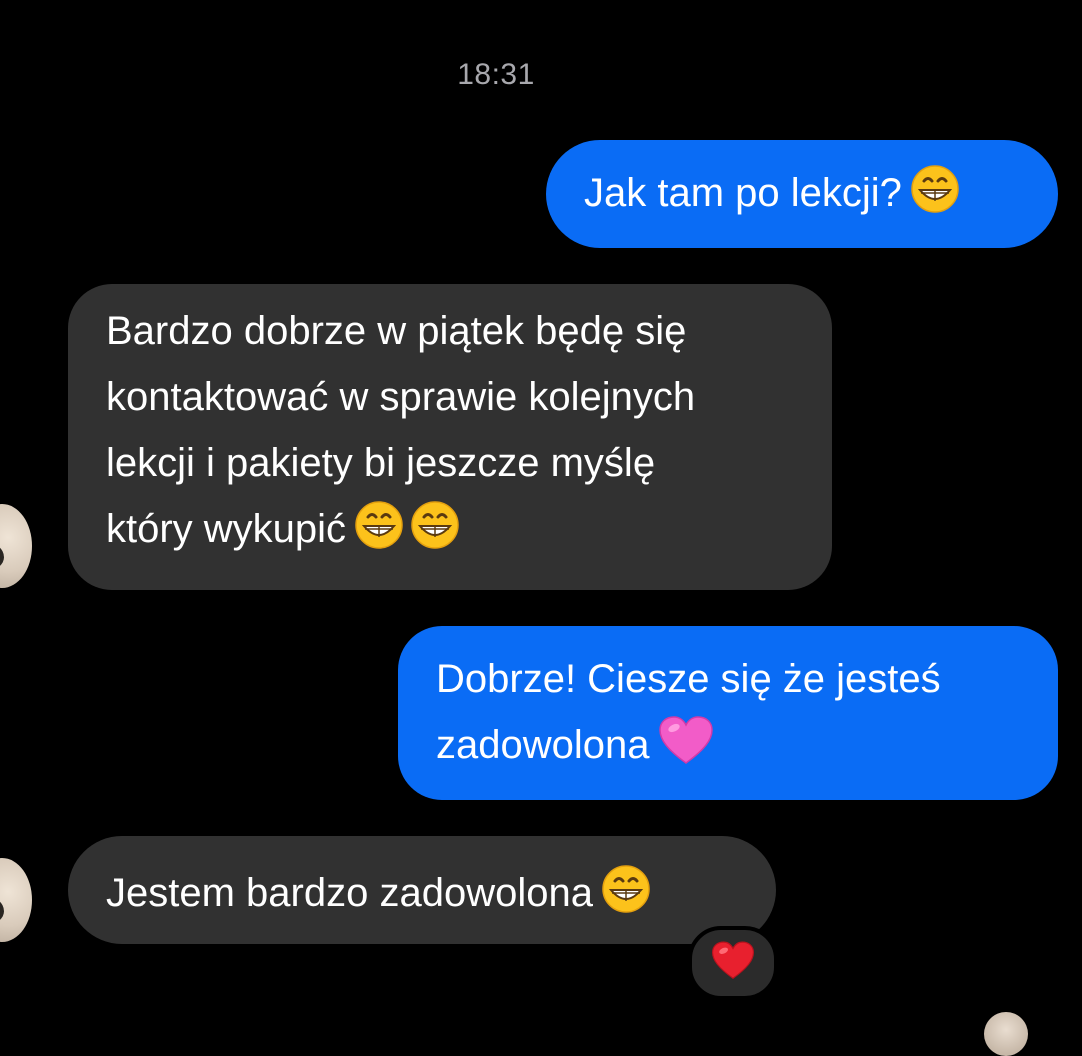  I want to click on message-text-line: Bardzo dobrze w piątek będę się, so click(396, 331).